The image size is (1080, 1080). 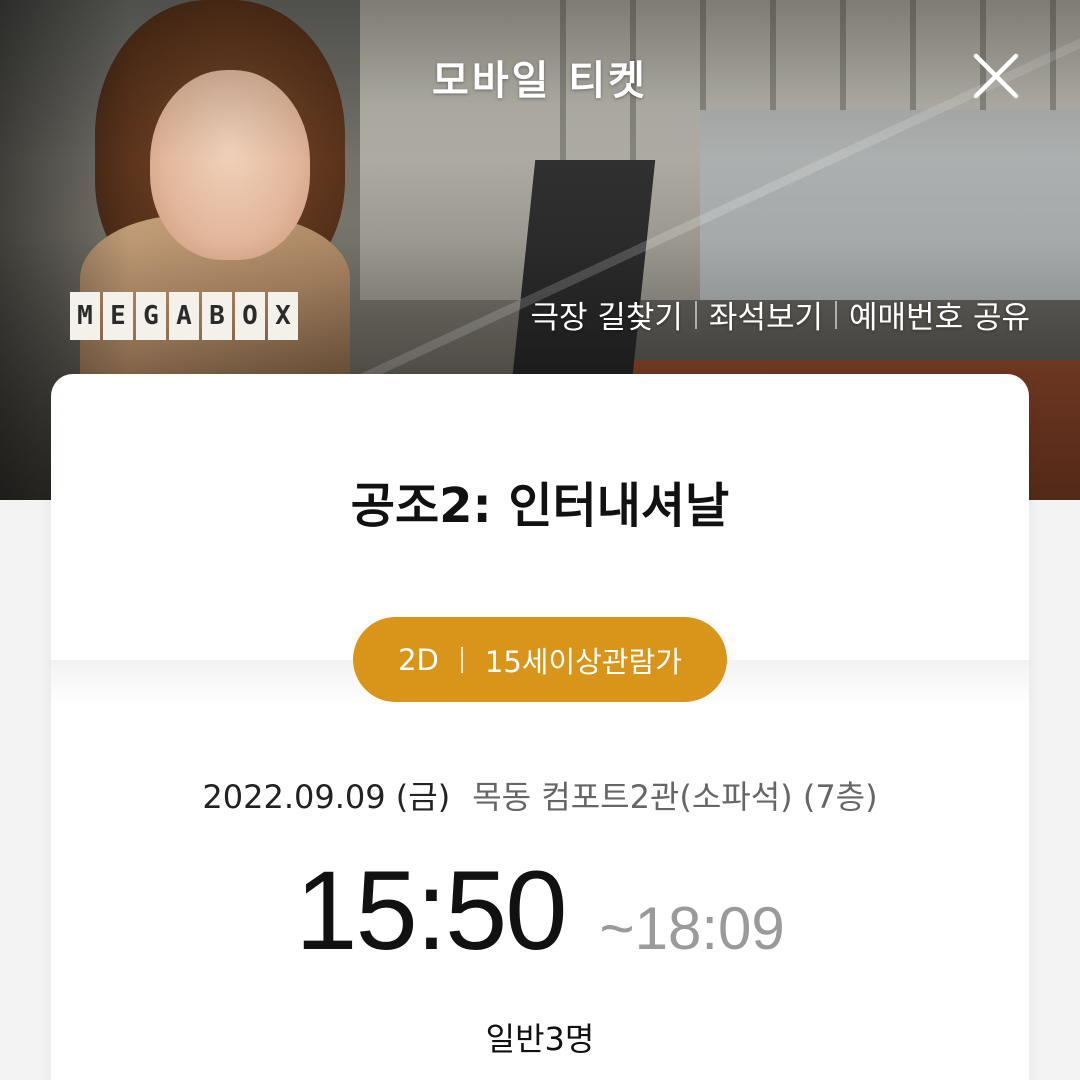 I want to click on showing-date: 2022.09.09 (금), so click(x=326, y=797).